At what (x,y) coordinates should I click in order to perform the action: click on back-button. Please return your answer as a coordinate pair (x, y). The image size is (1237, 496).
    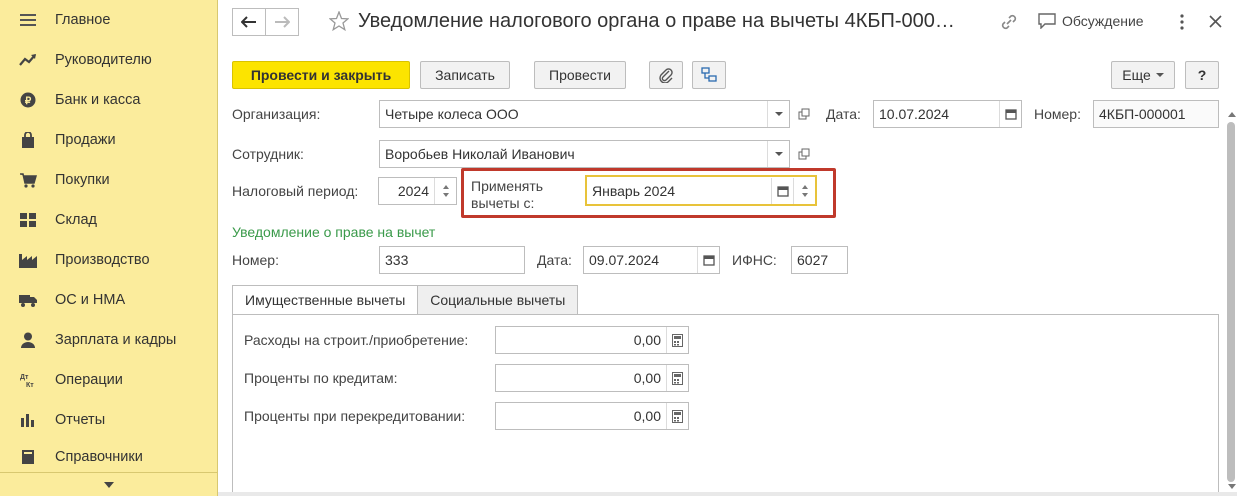
    Looking at the image, I should click on (249, 22).